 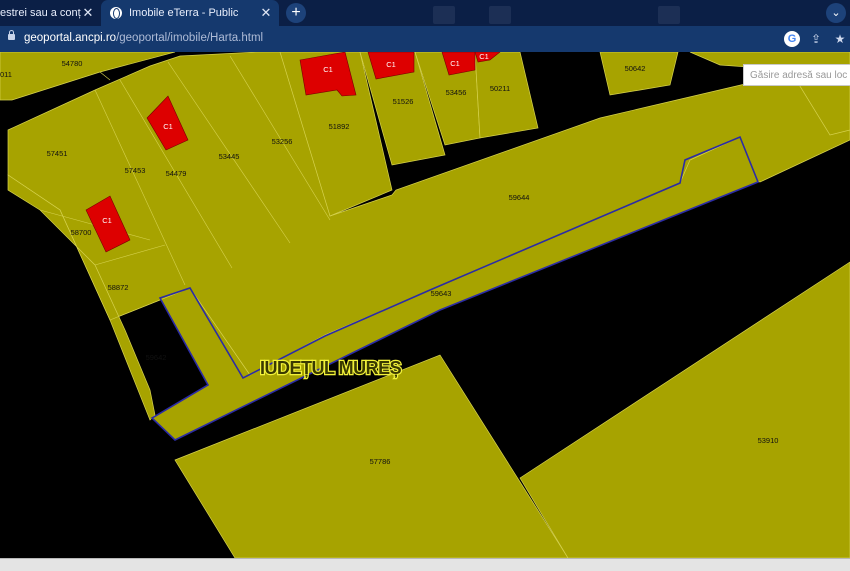 I want to click on tab-imobile-eterra: Imobile eTerra - Public ✕, so click(x=190, y=13).